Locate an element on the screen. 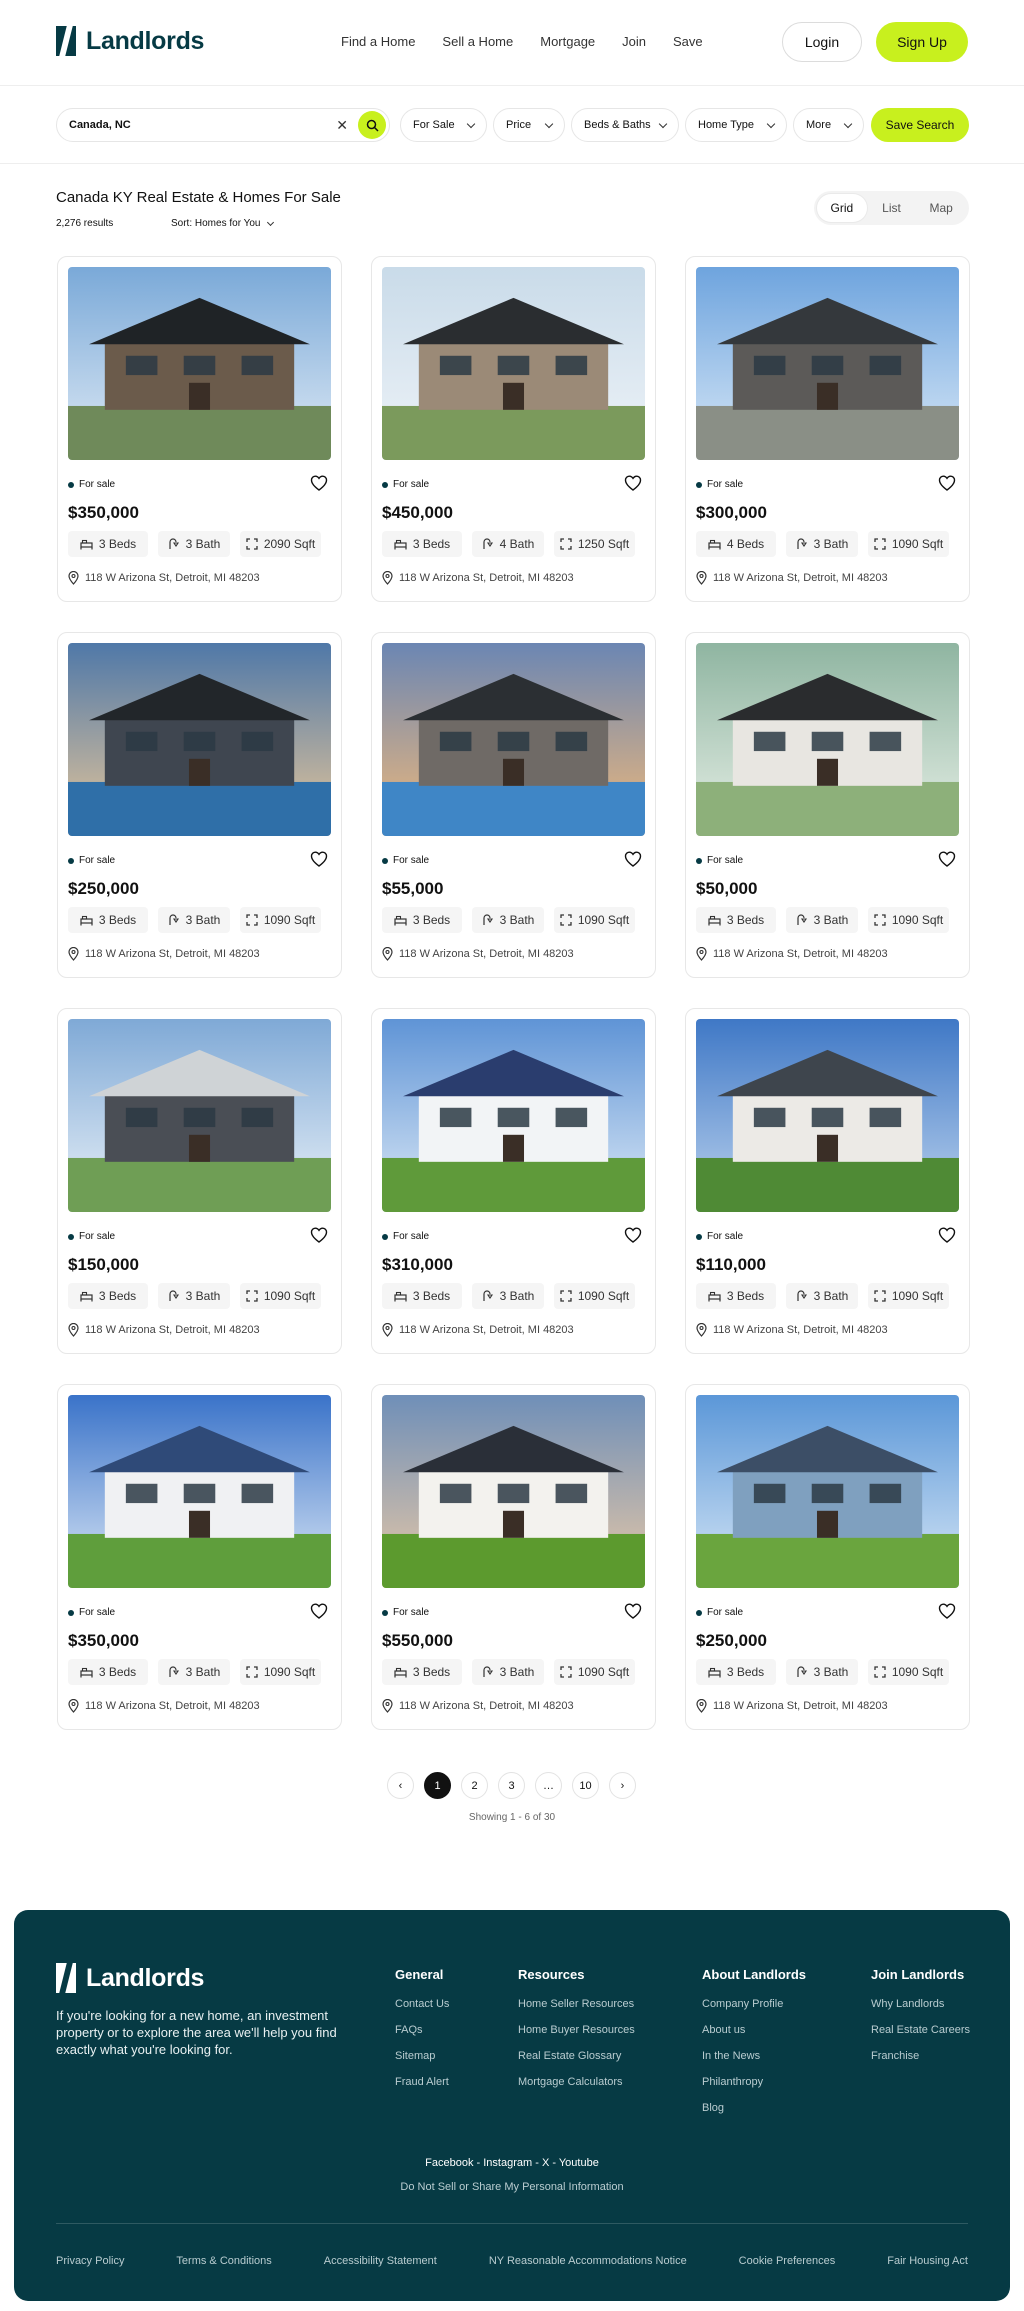 Image resolution: width=1024 pixels, height=2311 pixels. page-2-button: 2 is located at coordinates (474, 1785).